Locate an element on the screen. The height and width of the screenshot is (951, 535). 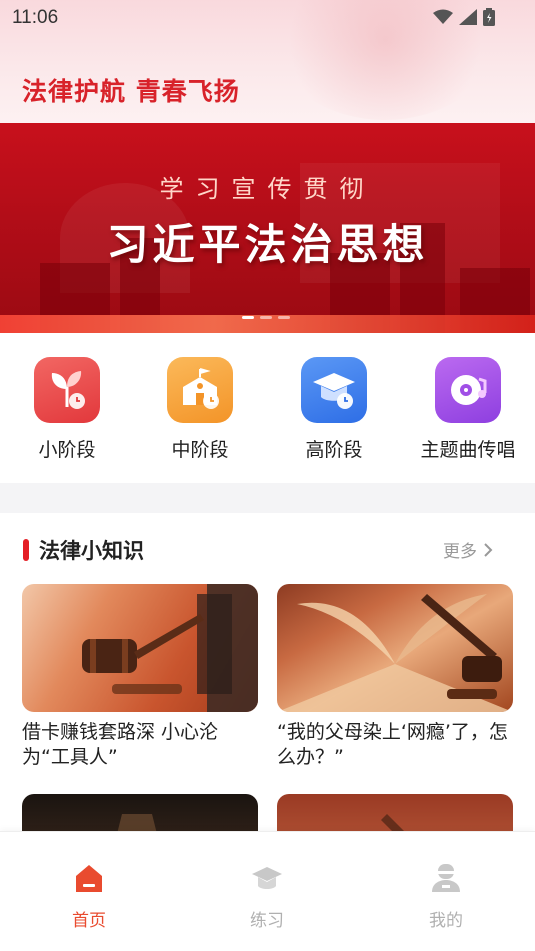
category-label: 主题曲传唱 is located at coordinates (468, 450).